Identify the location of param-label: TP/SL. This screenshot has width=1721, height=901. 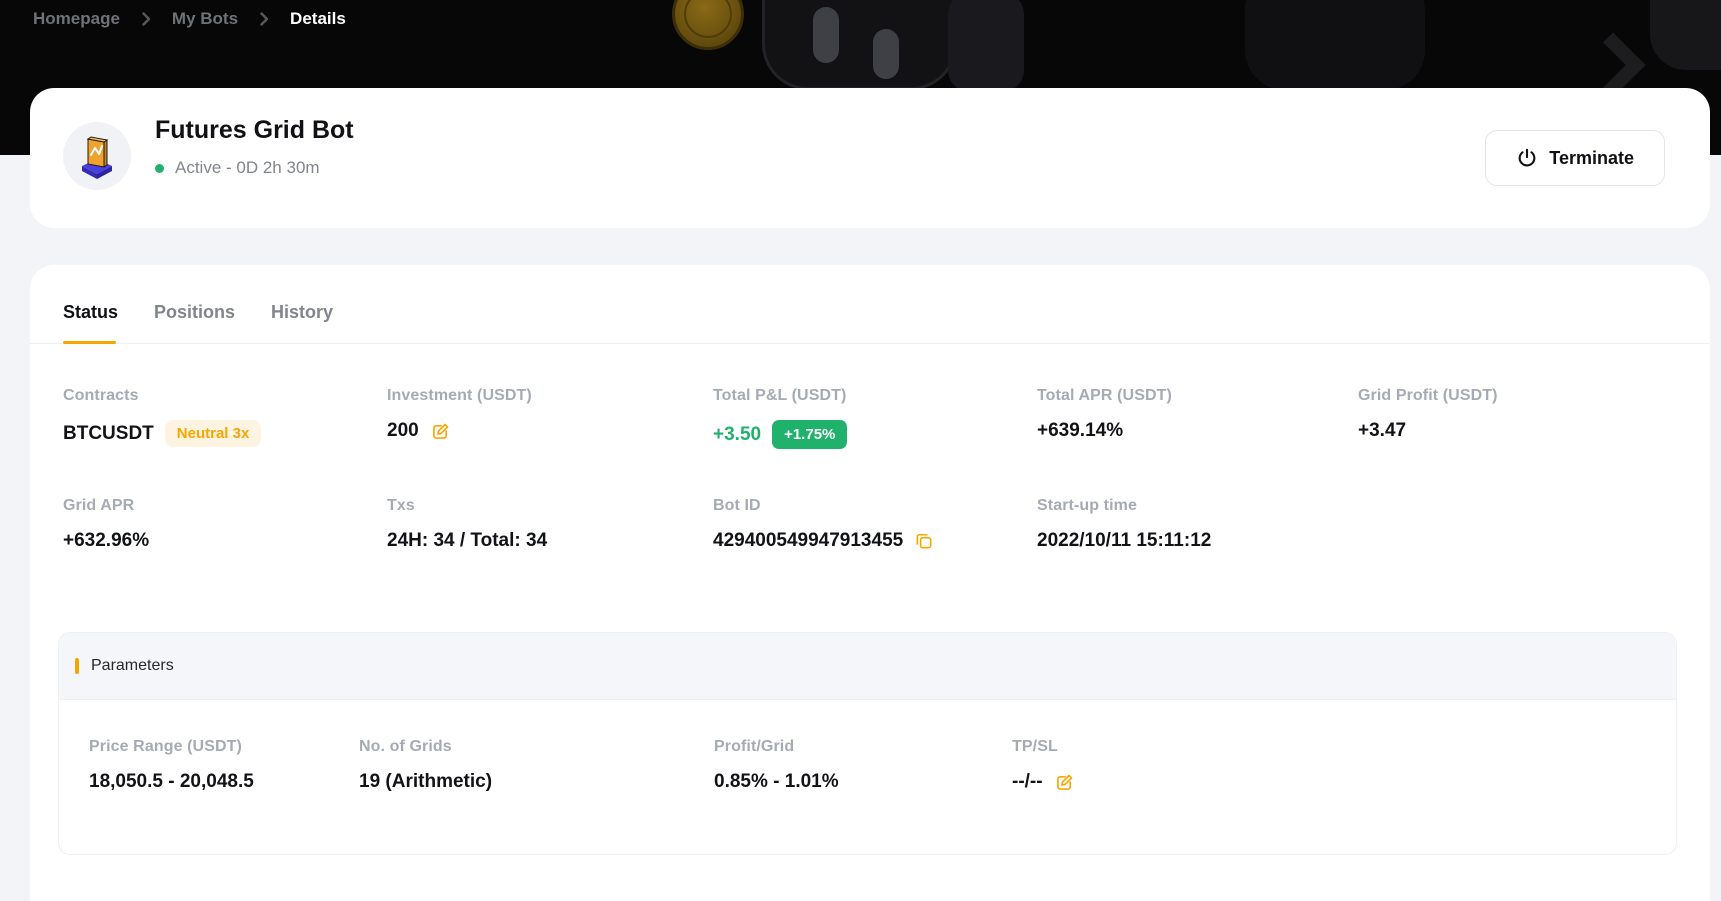
(1035, 746).